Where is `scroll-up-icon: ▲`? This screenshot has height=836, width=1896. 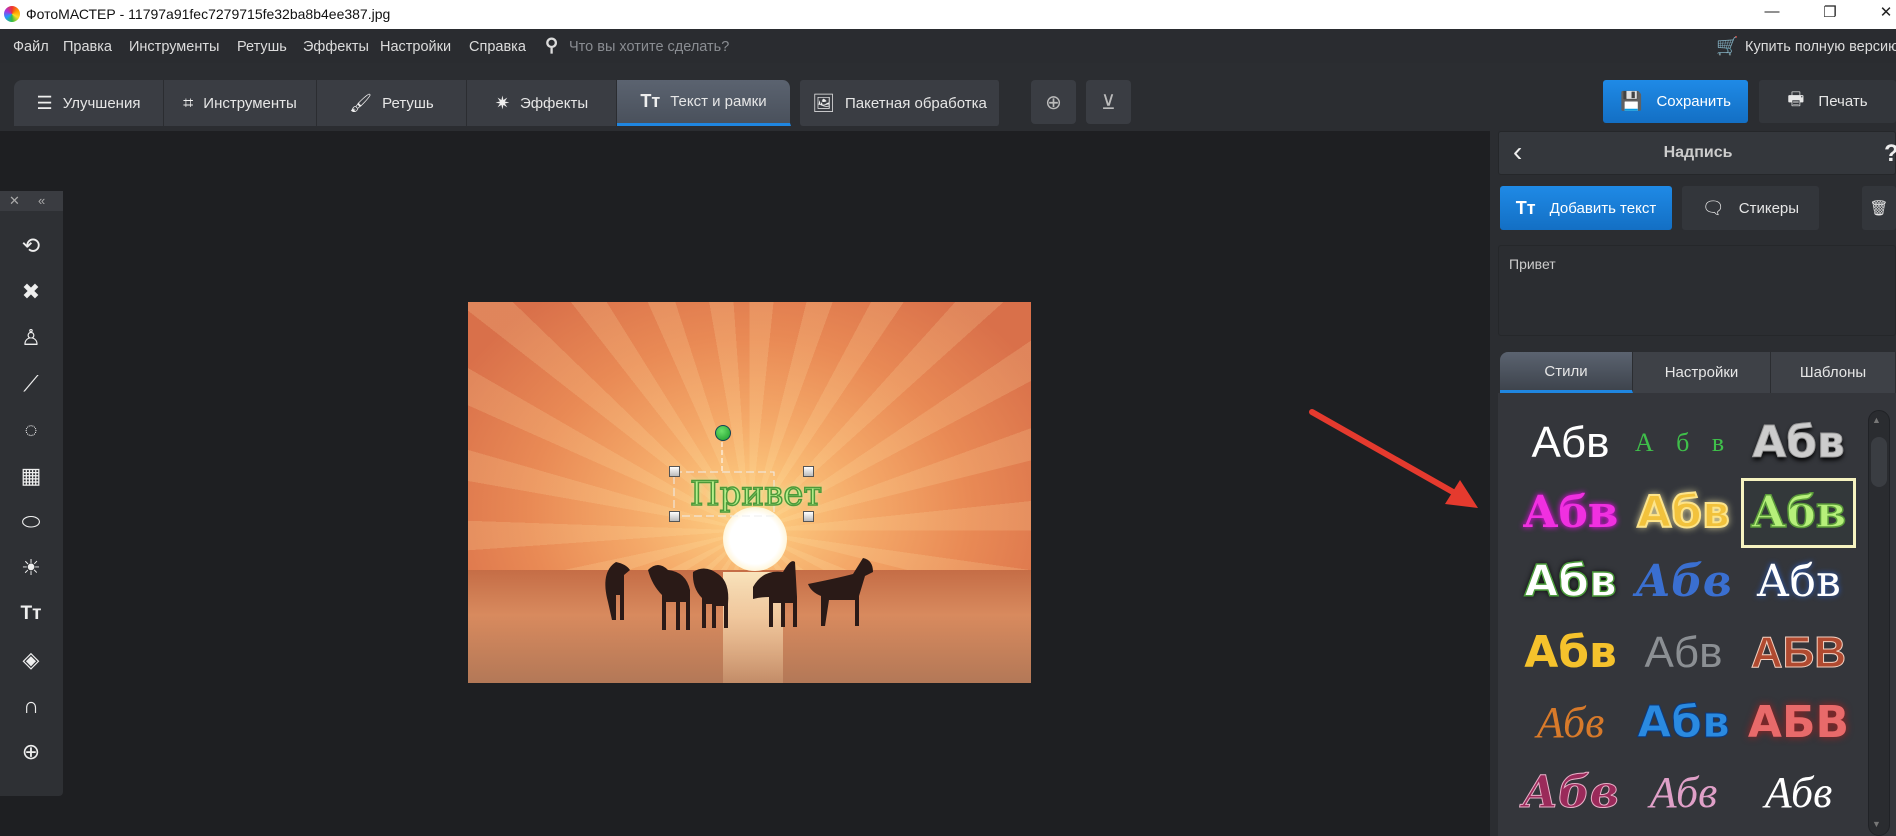
scroll-up-icon: ▲ is located at coordinates (1876, 420).